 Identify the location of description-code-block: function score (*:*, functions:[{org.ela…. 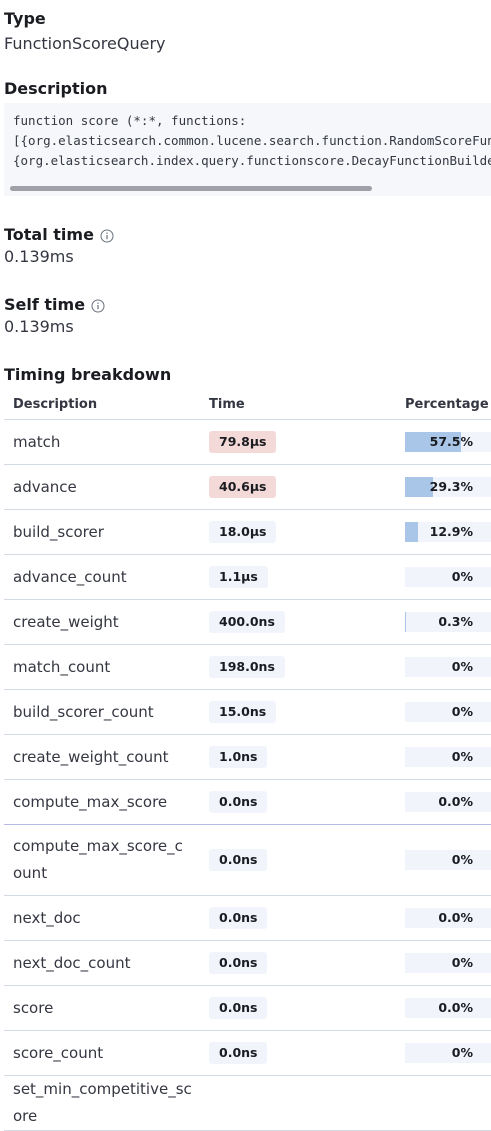
(247, 149).